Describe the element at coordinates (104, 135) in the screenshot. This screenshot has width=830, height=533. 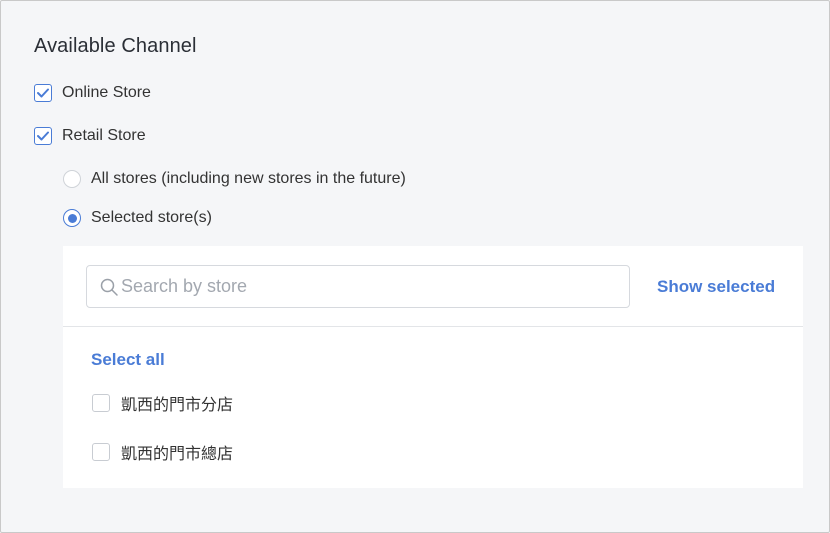
I see `retail-store-label: Retail Store` at that location.